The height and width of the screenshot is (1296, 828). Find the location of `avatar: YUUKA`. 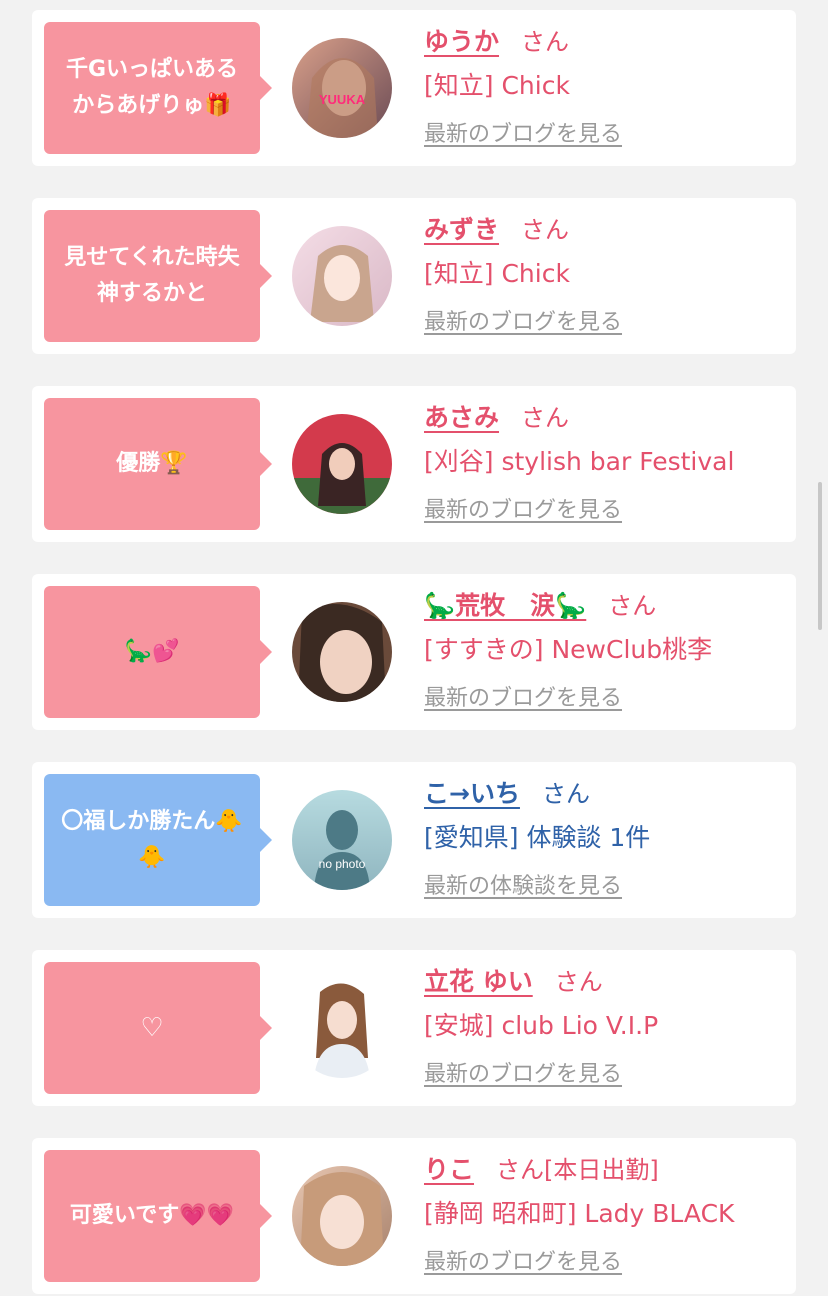

avatar: YUUKA is located at coordinates (342, 88).